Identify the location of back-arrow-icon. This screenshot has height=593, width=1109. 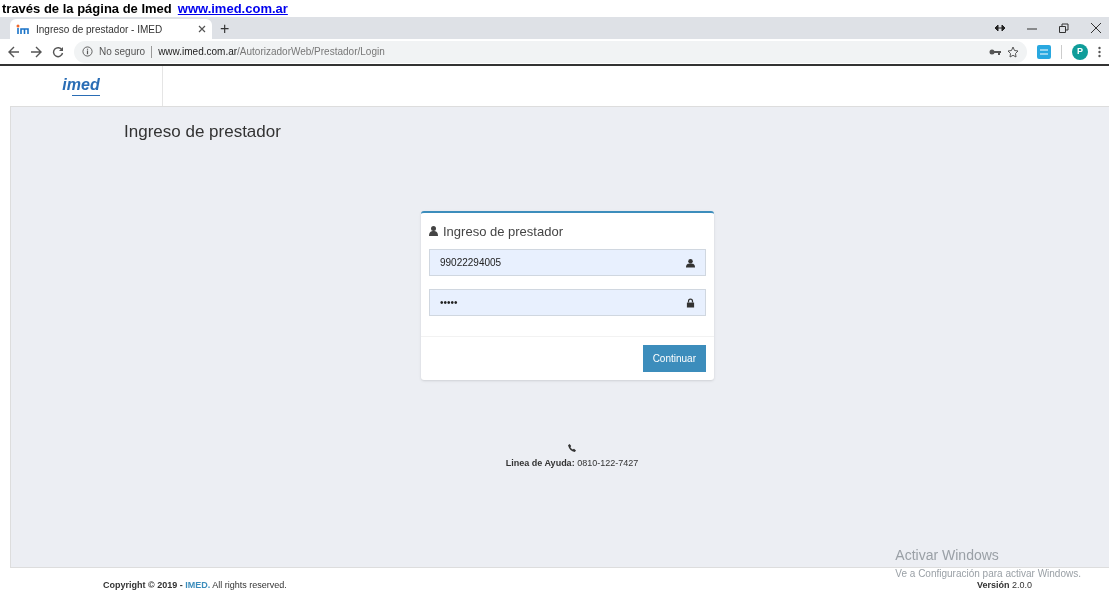
(14, 51).